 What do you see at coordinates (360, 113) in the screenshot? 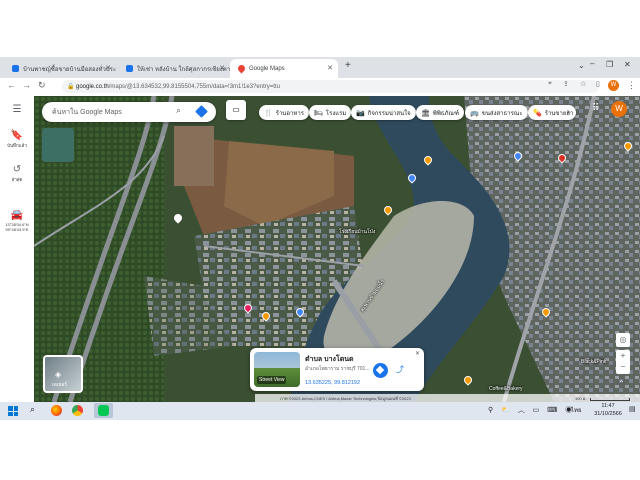
I see `camera-icon: 📷` at bounding box center [360, 113].